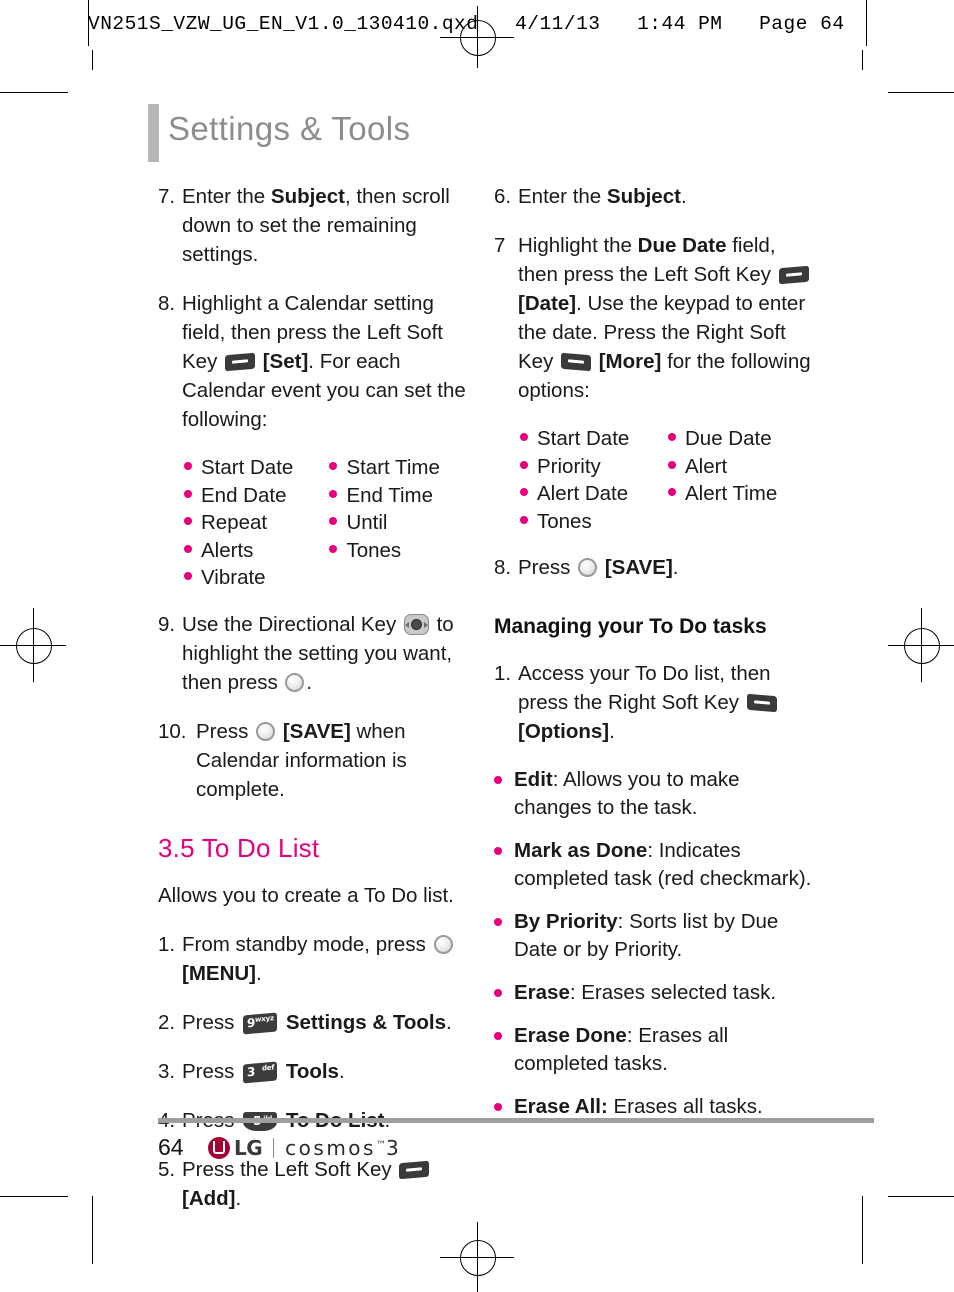 The image size is (954, 1292). I want to click on list-item-label: Alert Date, so click(583, 493).